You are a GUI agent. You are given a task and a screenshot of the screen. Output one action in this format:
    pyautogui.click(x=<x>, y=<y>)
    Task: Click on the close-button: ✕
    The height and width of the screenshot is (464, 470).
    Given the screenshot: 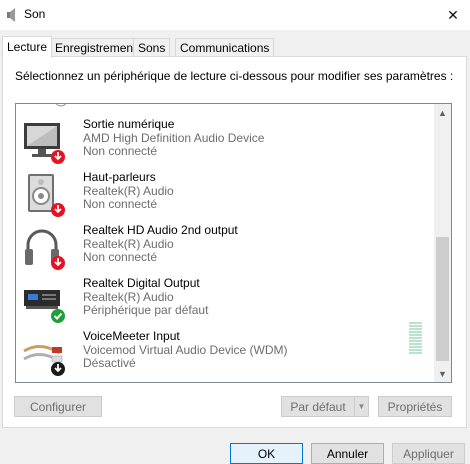 What is the action you would take?
    pyautogui.click(x=453, y=15)
    